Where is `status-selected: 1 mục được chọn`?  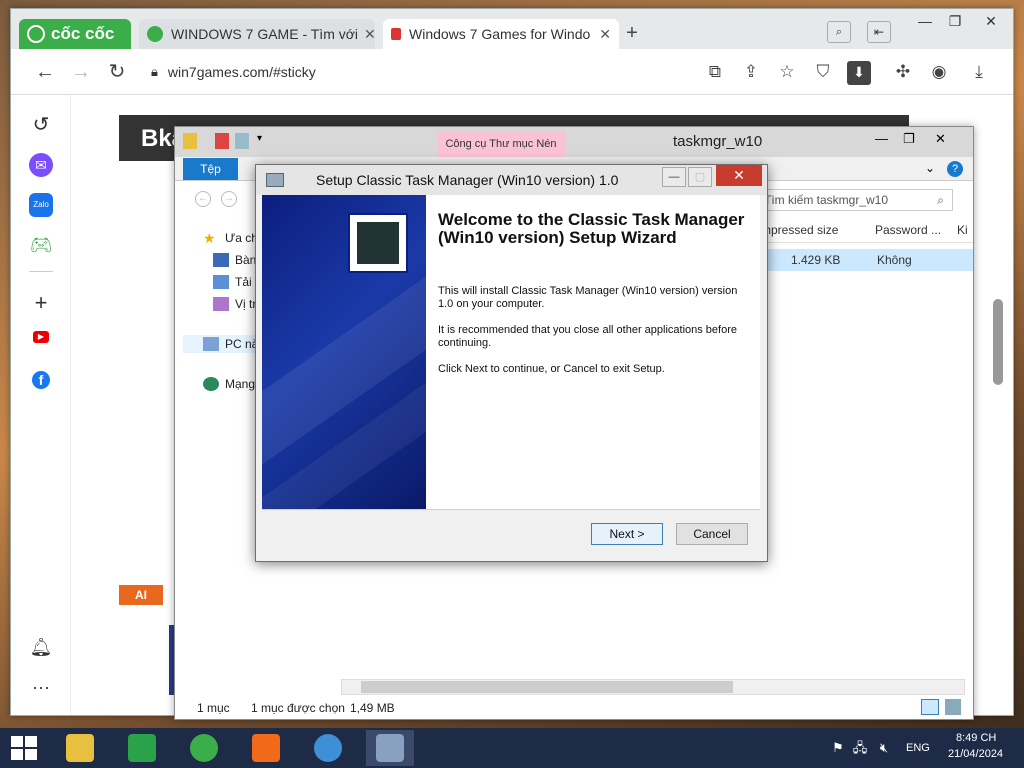
status-selected: 1 mục được chọn is located at coordinates (298, 708).